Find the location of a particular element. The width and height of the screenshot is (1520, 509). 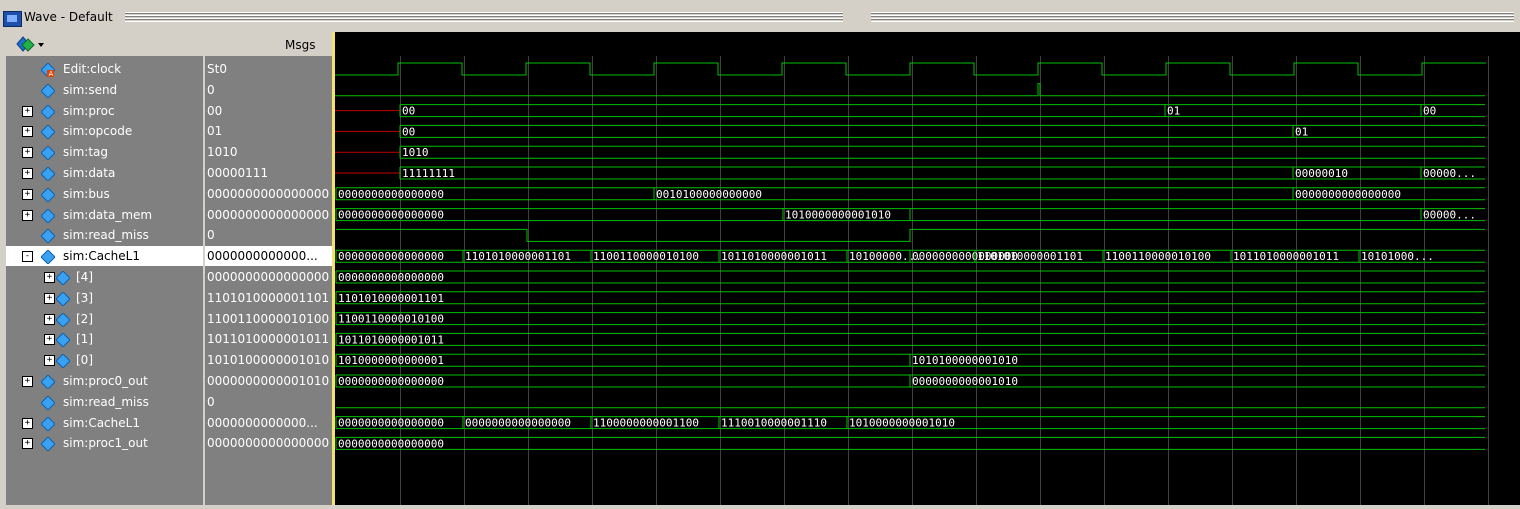

bus-value-label: 01 is located at coordinates (1301, 131).